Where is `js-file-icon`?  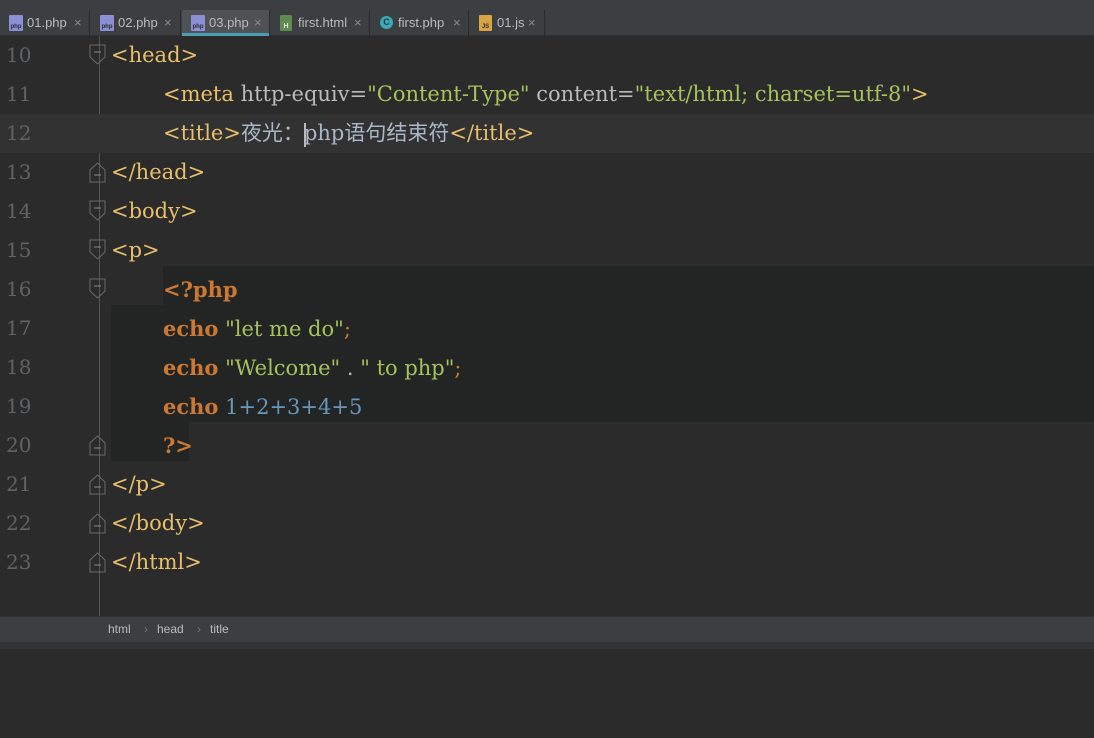
js-file-icon is located at coordinates (485, 23).